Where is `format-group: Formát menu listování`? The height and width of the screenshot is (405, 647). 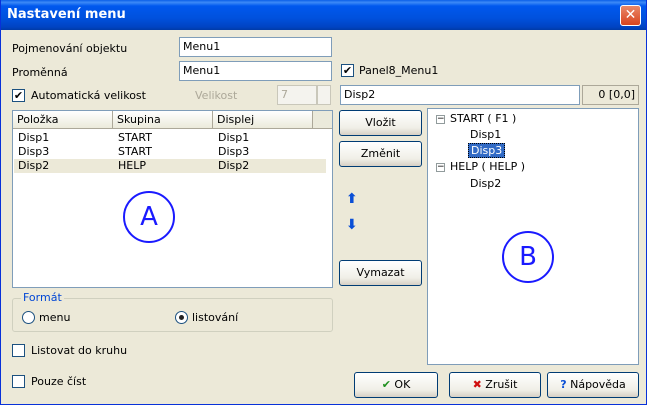 format-group: Formát menu listování is located at coordinates (172, 311).